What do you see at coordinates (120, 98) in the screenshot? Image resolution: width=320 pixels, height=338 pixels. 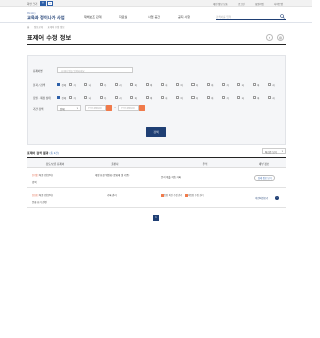 I see `type-option-label: 라` at bounding box center [120, 98].